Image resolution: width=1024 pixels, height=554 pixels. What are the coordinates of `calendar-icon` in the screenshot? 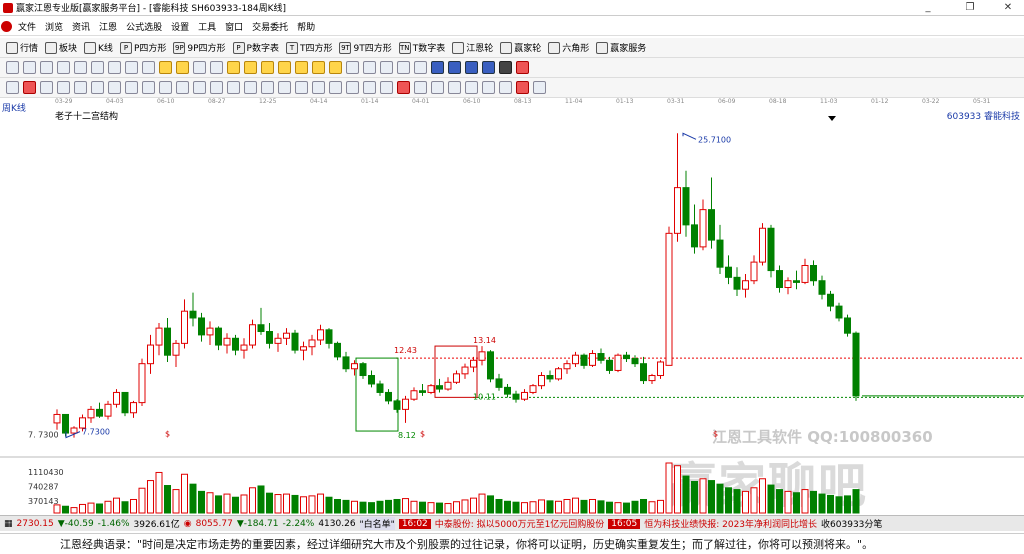 It's located at (437, 67).